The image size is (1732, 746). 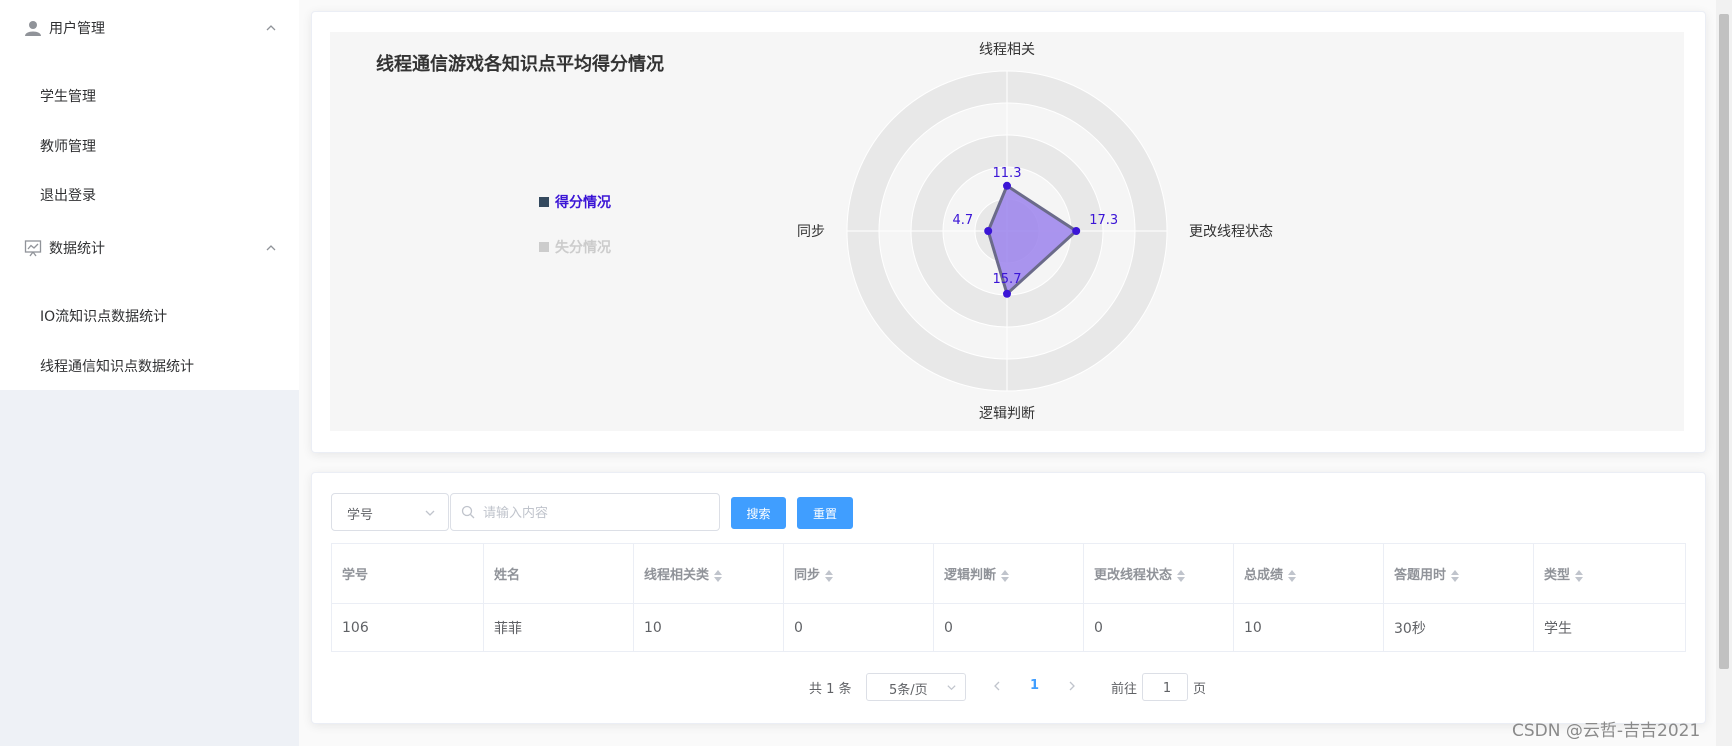 I want to click on menu-group-label: 数据统计, so click(x=77, y=249).